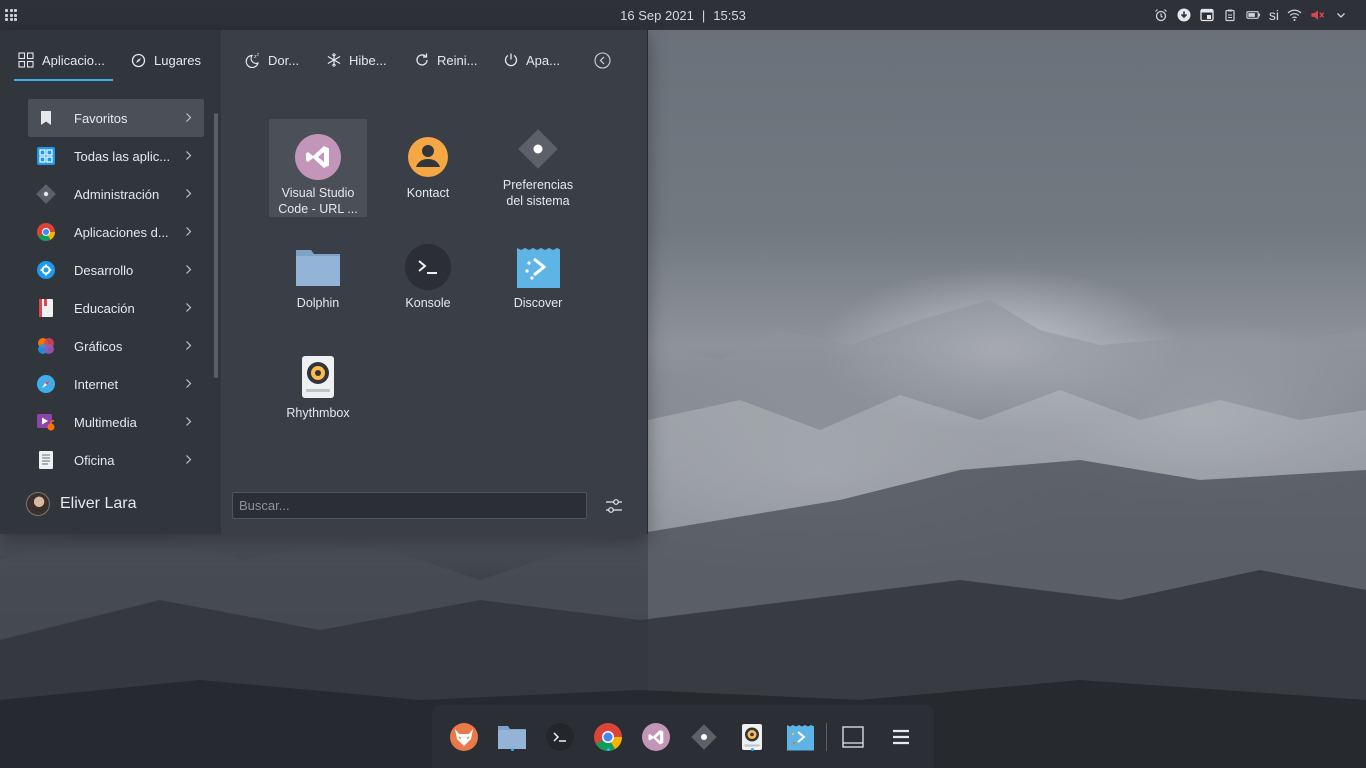 The width and height of the screenshot is (1366, 768). I want to click on app-label: Discover, so click(538, 303).